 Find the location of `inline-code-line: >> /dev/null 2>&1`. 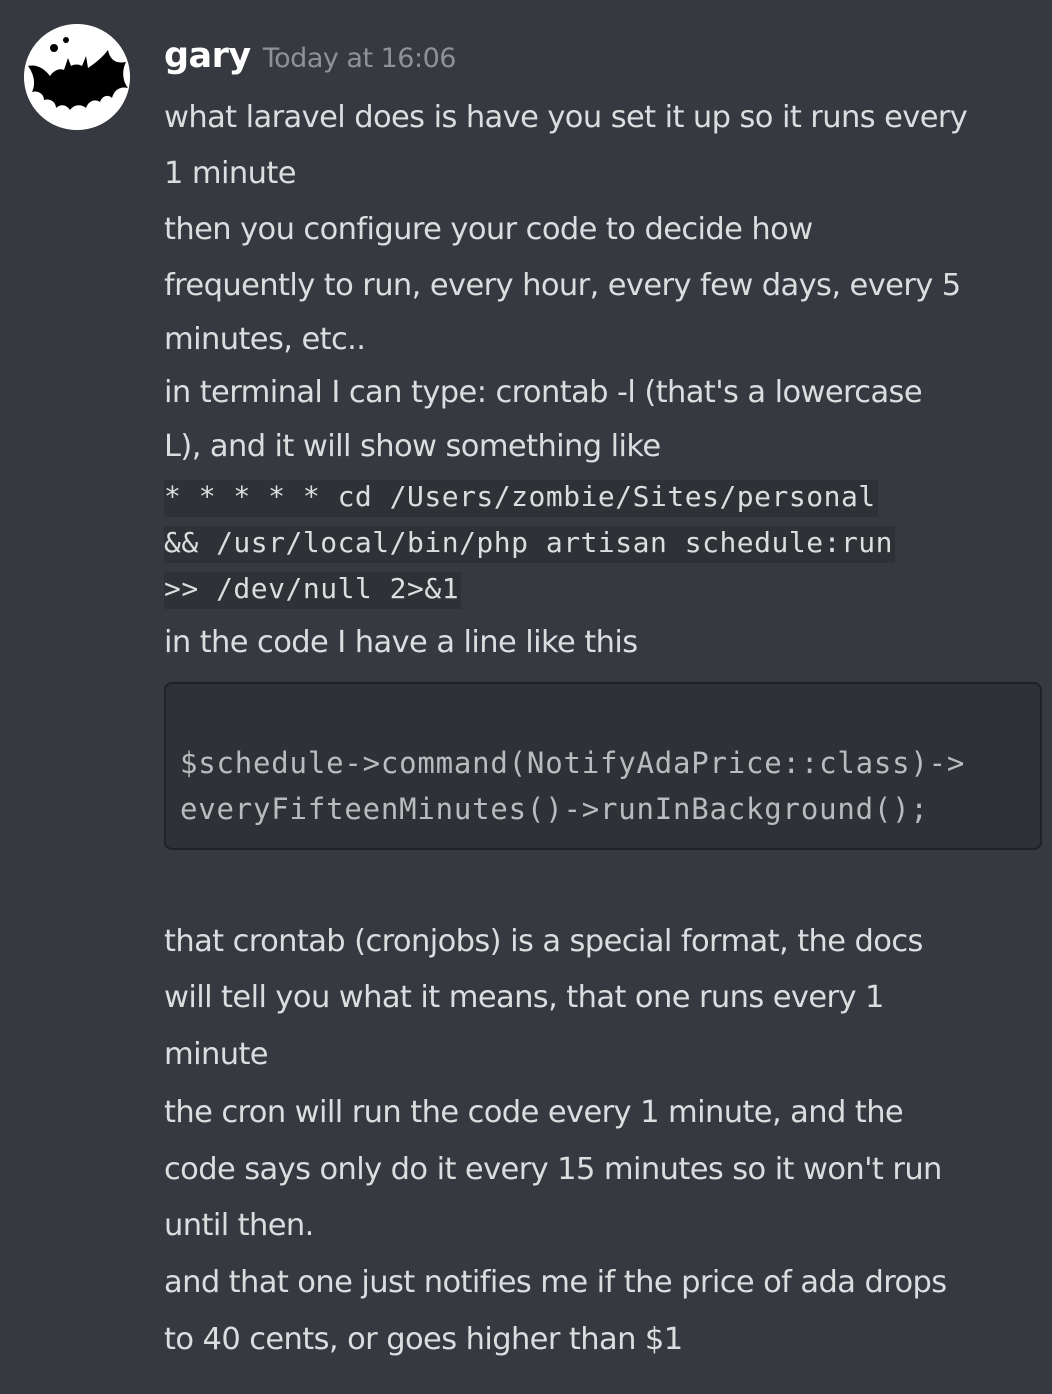

inline-code-line: >> /dev/null 2>&1 is located at coordinates (313, 590).